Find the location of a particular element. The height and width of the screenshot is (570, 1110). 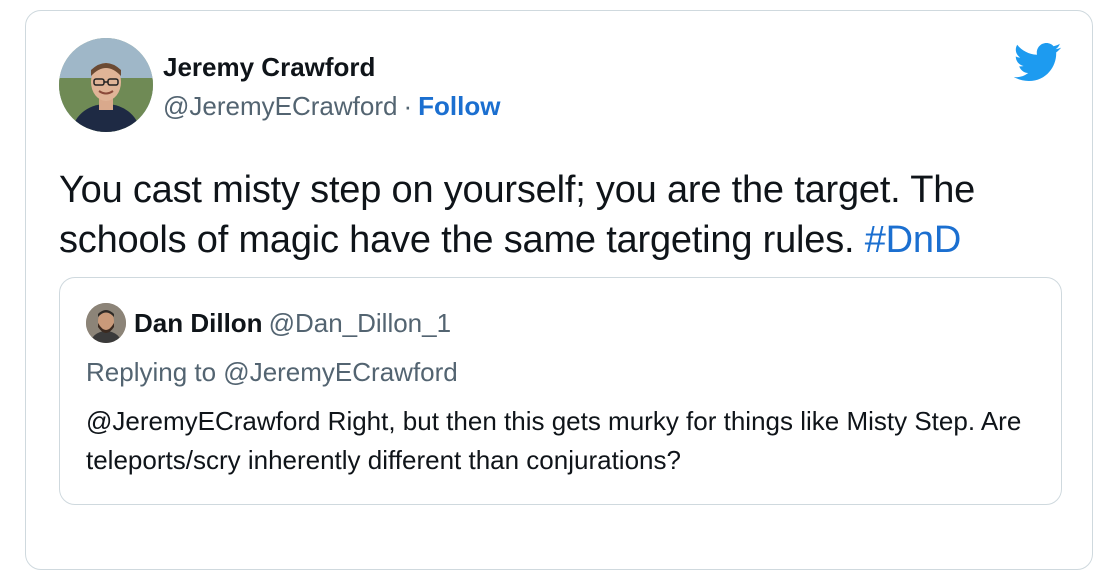

quoted-avatar-image is located at coordinates (106, 323).